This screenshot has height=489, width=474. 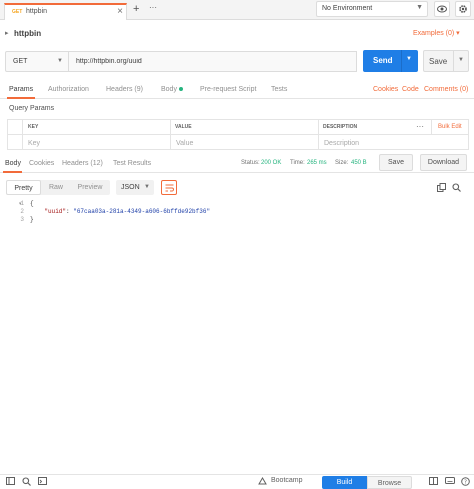 I want to click on request-title: httpbin, so click(x=28, y=33).